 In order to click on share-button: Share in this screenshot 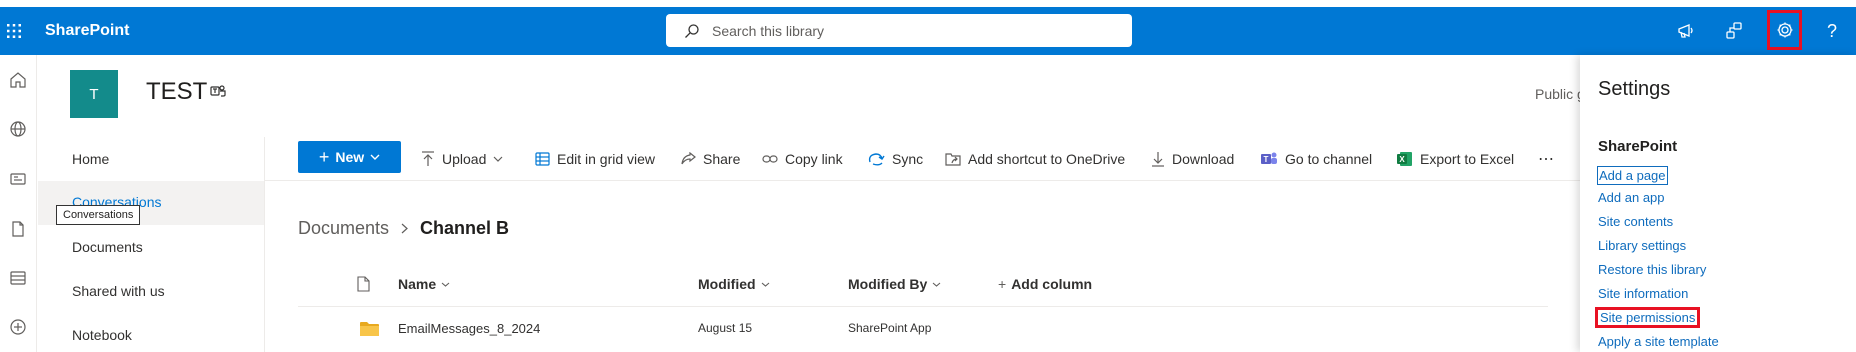, I will do `click(710, 159)`.